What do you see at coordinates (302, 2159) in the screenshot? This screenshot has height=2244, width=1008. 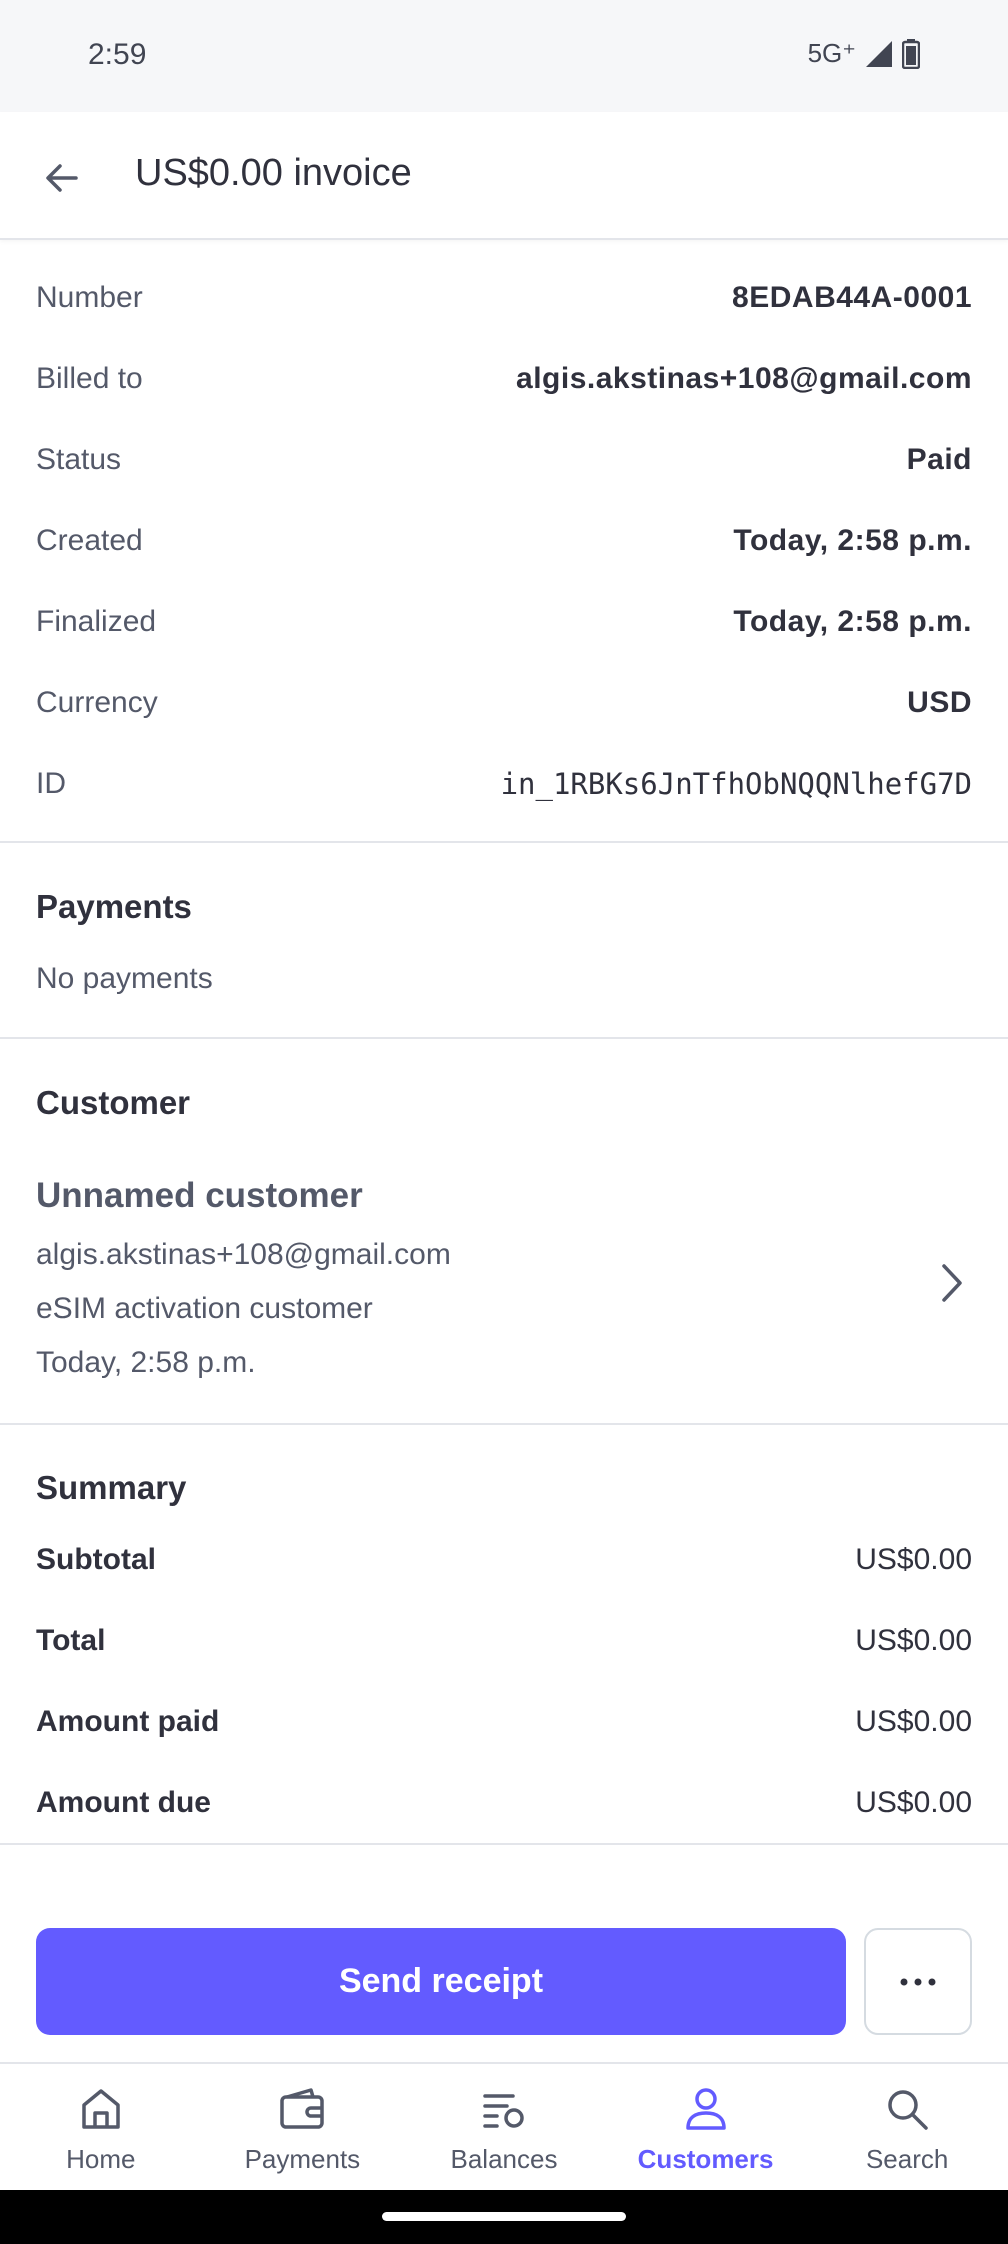 I see `nav-label: Payments` at bounding box center [302, 2159].